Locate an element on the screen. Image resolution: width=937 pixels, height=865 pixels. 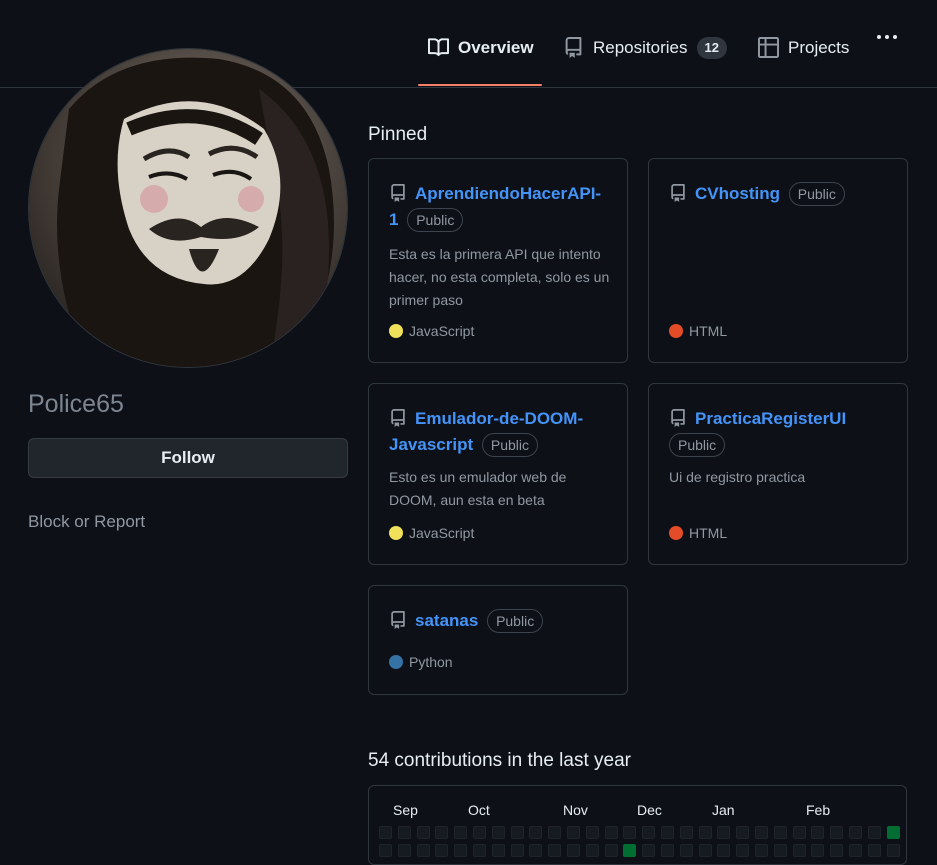
repo-language: JavaScript is located at coordinates (431, 331).